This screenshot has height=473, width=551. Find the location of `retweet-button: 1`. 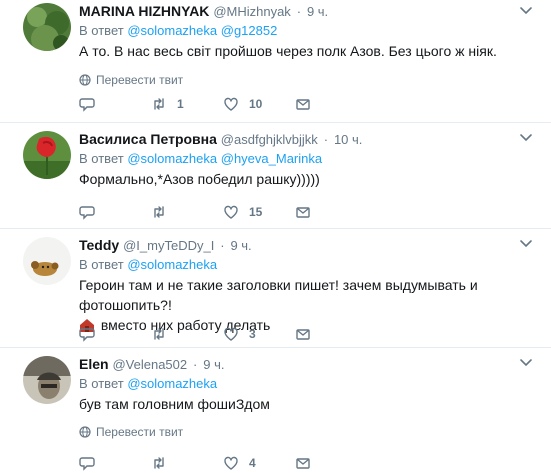

retweet-button: 1 is located at coordinates (187, 104).